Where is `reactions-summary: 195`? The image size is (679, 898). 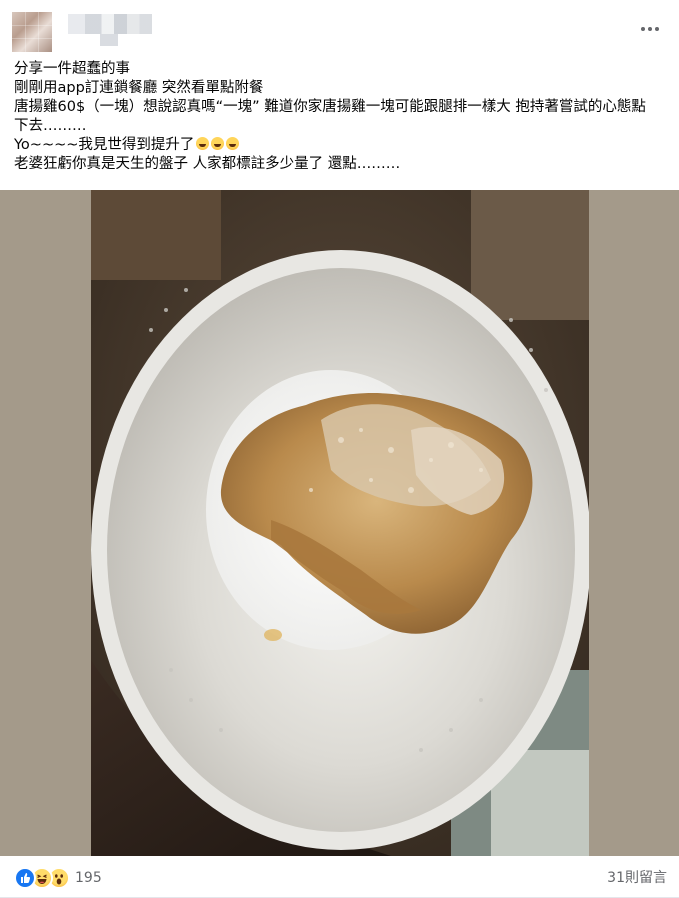
reactions-summary: 195 is located at coordinates (58, 878).